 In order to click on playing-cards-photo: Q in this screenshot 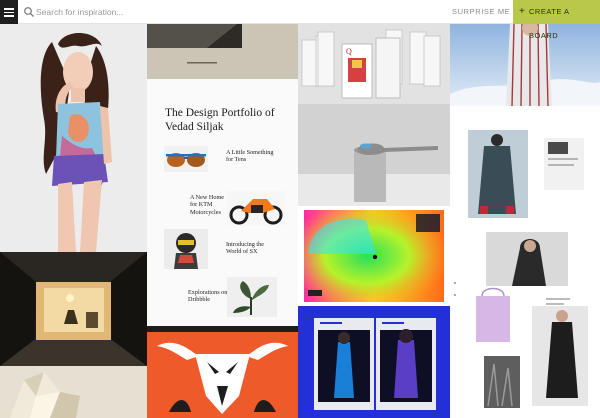, I will do `click(374, 64)`.